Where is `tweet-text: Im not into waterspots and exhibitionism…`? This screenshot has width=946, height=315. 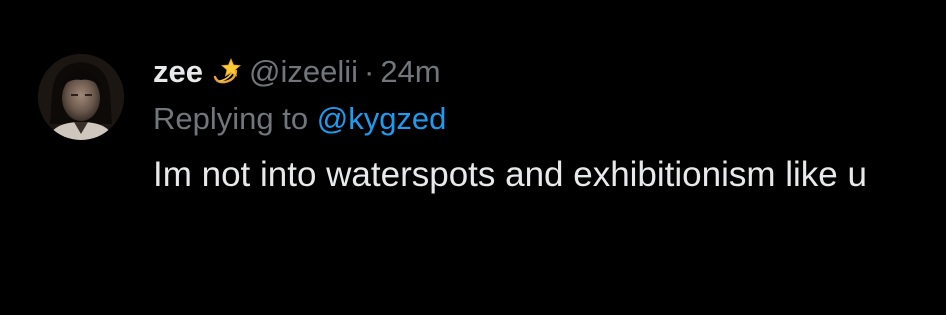 tweet-text: Im not into waterspots and exhibitionism… is located at coordinates (510, 174).